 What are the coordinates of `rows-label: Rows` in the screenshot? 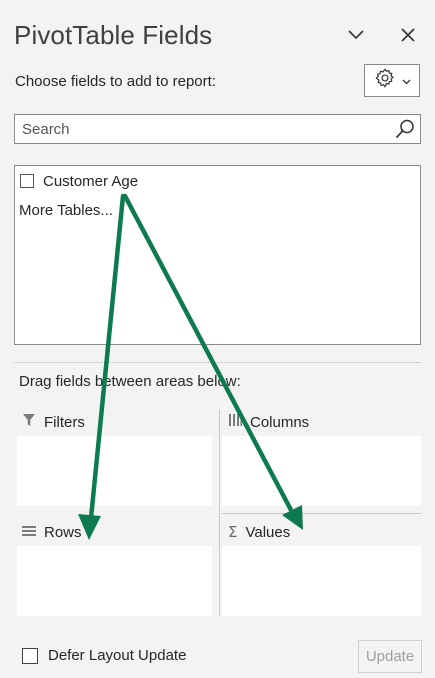 It's located at (63, 532).